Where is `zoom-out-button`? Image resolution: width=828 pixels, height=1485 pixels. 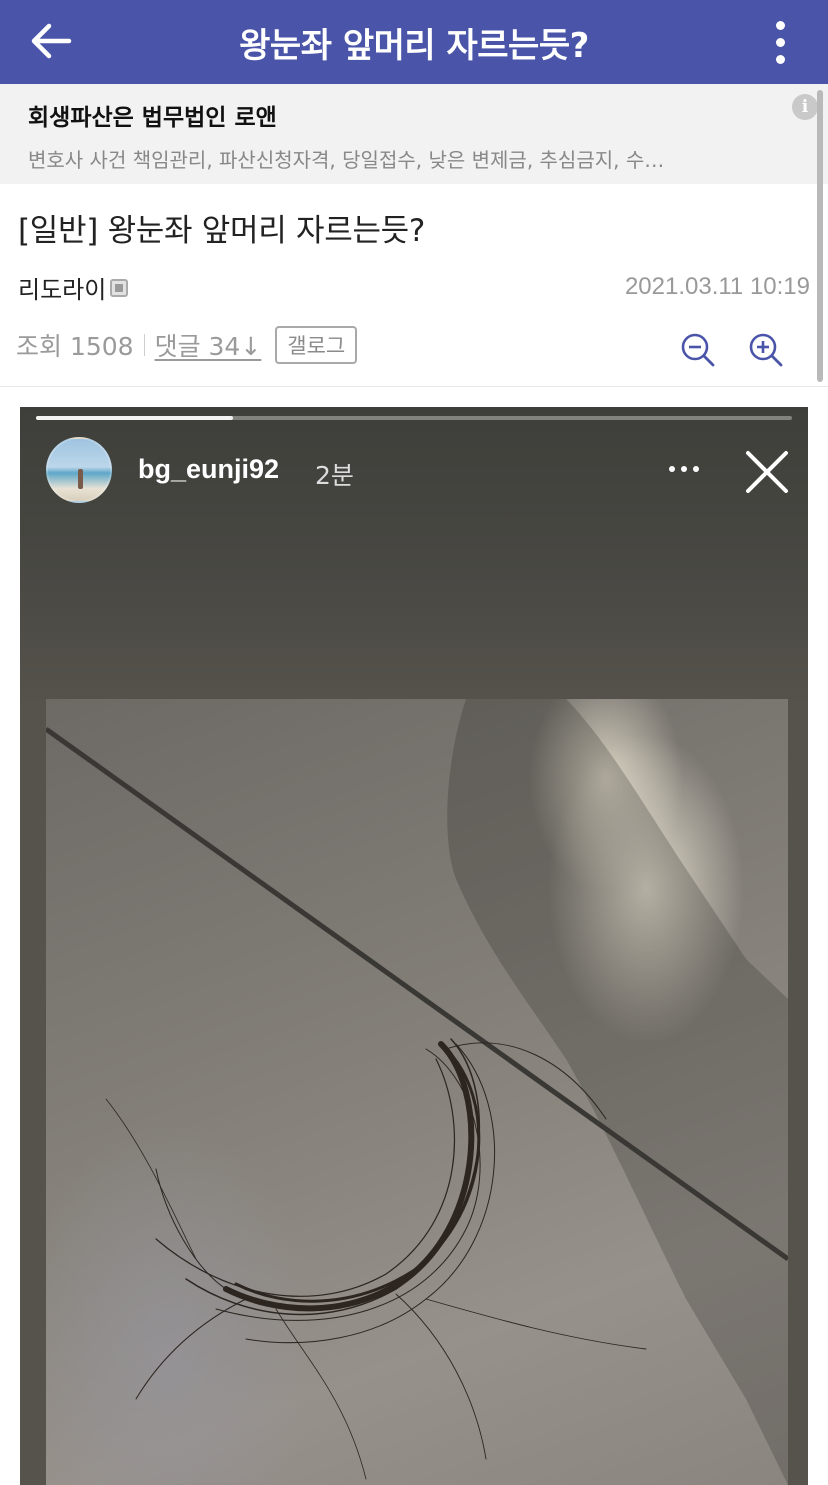 zoom-out-button is located at coordinates (698, 350).